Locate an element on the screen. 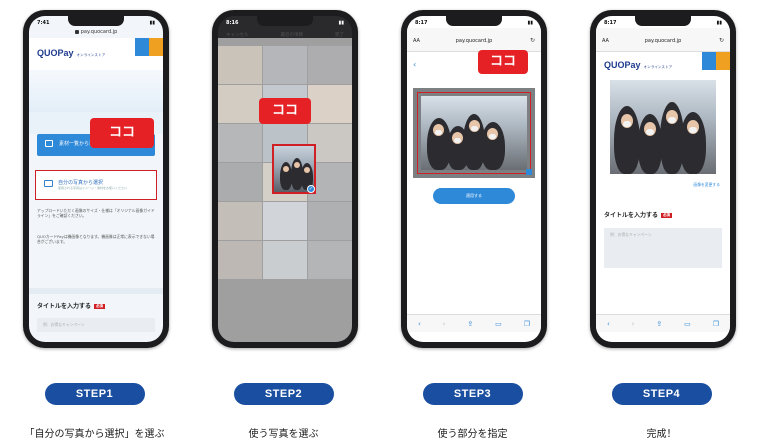 The height and width of the screenshot is (443, 757). crop-frame is located at coordinates (474, 133).